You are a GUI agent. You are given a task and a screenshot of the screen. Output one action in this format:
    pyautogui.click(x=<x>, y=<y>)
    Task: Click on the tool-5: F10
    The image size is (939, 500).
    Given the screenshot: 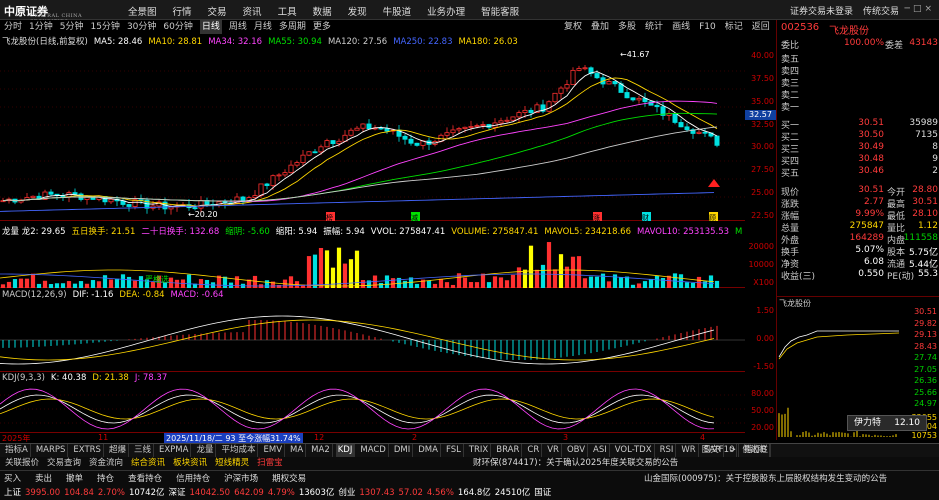 What is the action you would take?
    pyautogui.click(x=707, y=27)
    